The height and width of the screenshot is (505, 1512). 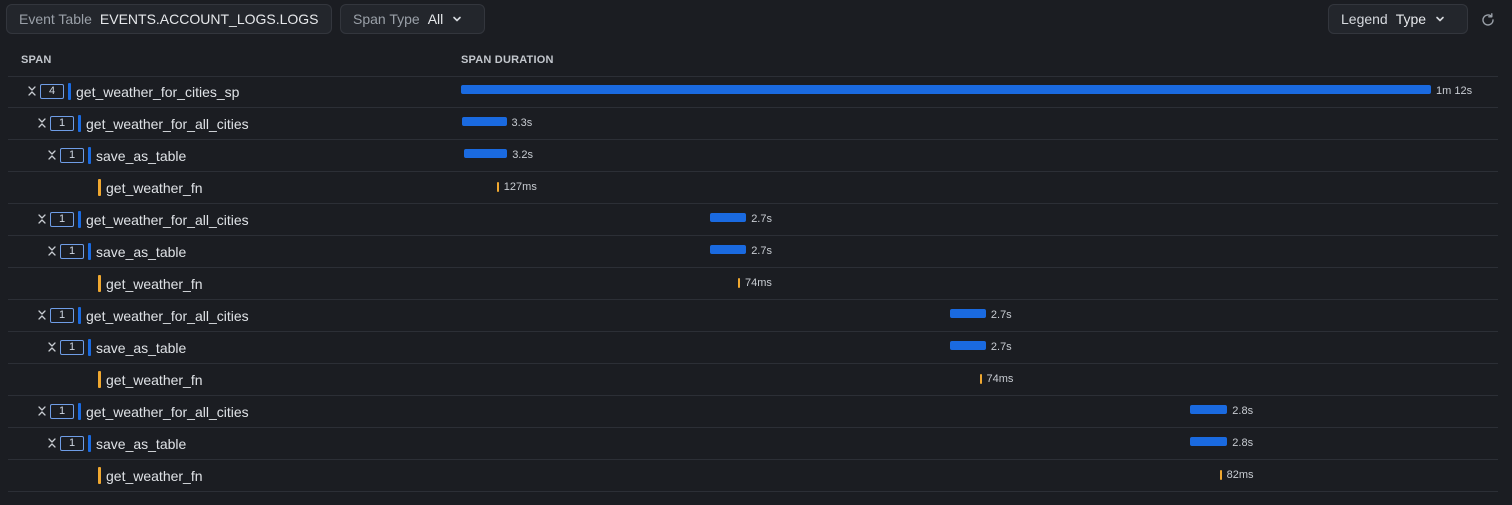 What do you see at coordinates (1411, 19) in the screenshot?
I see `legend-value: Type` at bounding box center [1411, 19].